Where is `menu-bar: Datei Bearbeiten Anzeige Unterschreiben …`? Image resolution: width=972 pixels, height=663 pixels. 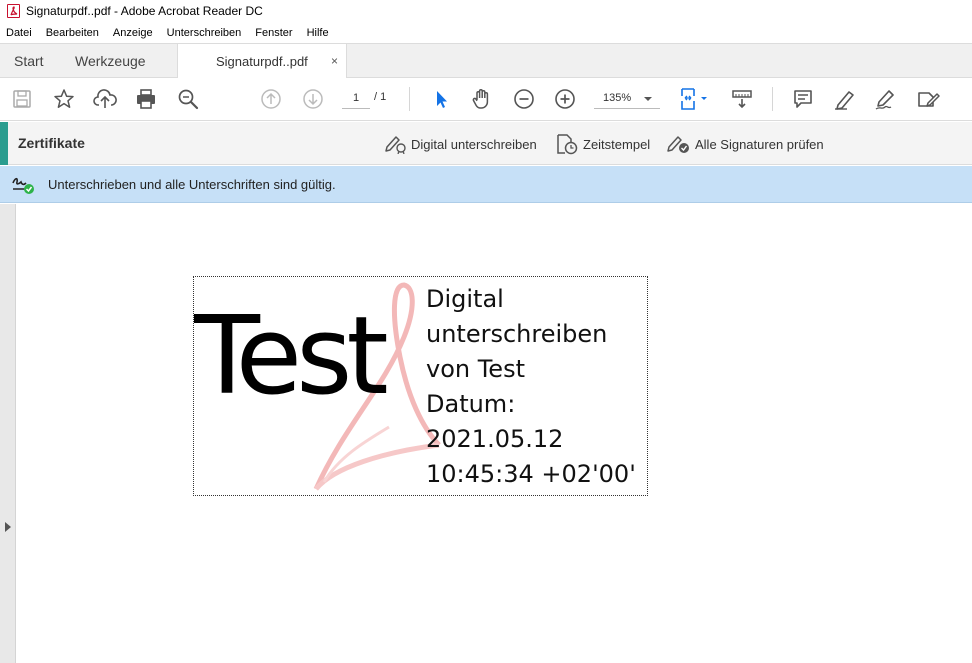 menu-bar: Datei Bearbeiten Anzeige Unterschreiben … is located at coordinates (486, 32).